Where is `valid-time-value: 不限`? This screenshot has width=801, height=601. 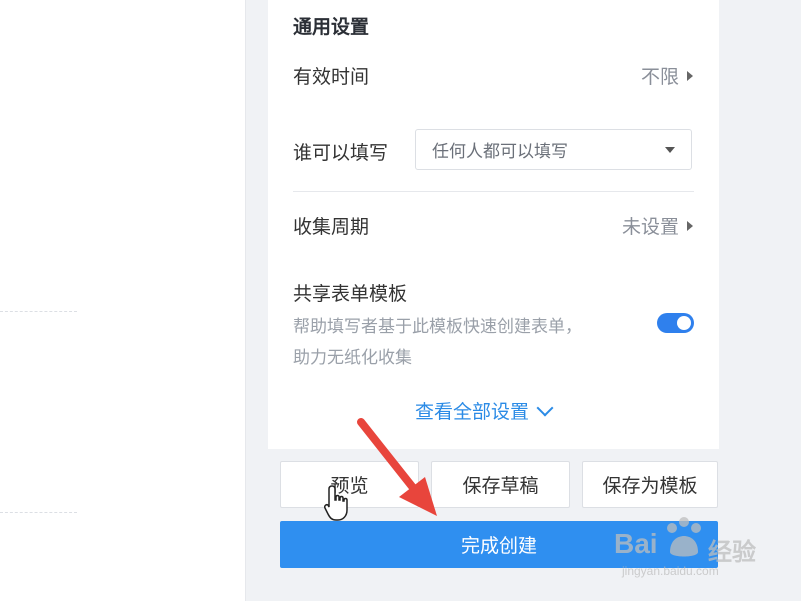
valid-time-value: 不限 is located at coordinates (667, 75).